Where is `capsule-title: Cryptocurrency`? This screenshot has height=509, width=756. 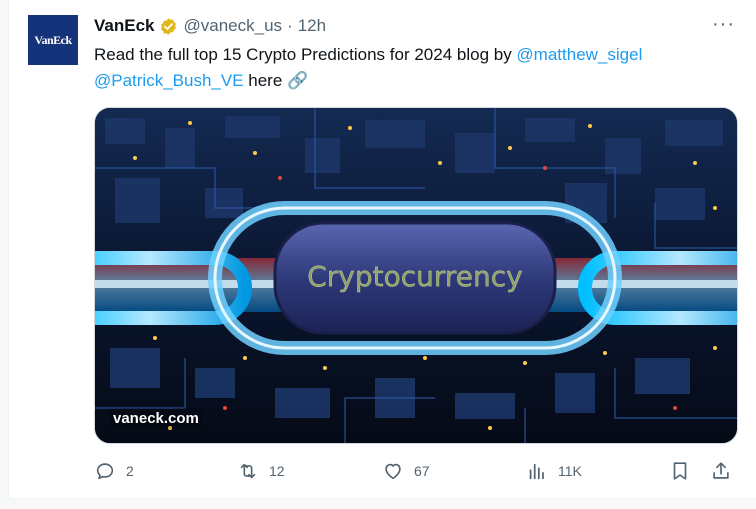
capsule-title: Cryptocurrency is located at coordinates (415, 276).